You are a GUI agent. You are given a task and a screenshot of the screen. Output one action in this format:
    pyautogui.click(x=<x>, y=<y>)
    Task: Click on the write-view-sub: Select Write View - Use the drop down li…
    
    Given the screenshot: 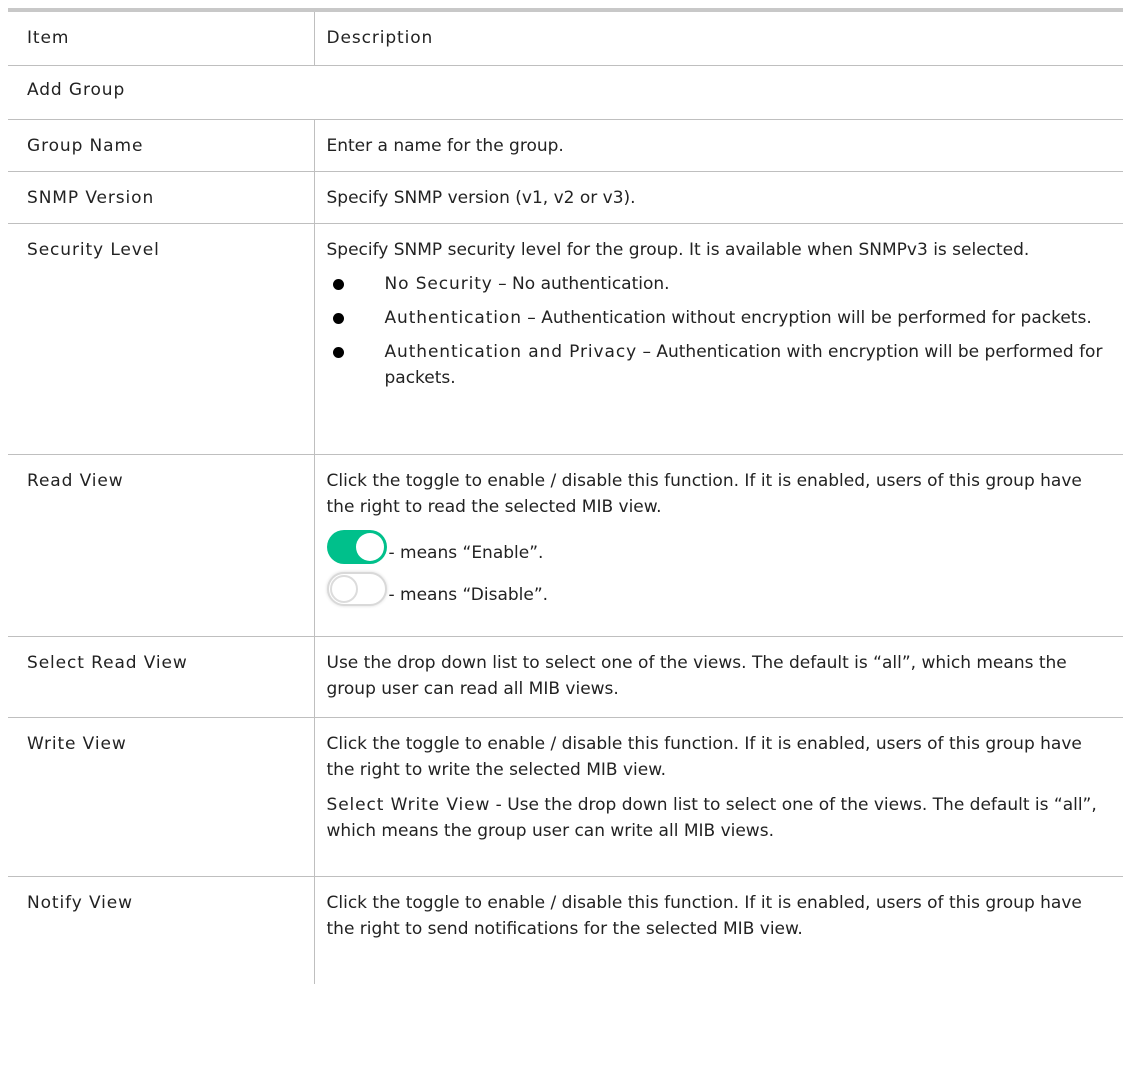 What is the action you would take?
    pyautogui.click(x=719, y=818)
    